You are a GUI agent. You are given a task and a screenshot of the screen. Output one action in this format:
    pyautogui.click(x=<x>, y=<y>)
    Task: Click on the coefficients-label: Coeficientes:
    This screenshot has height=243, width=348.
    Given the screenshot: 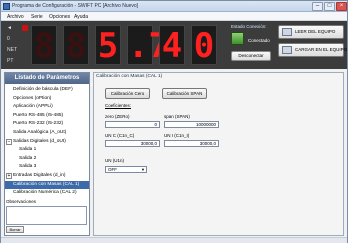 What is the action you would take?
    pyautogui.click(x=118, y=105)
    